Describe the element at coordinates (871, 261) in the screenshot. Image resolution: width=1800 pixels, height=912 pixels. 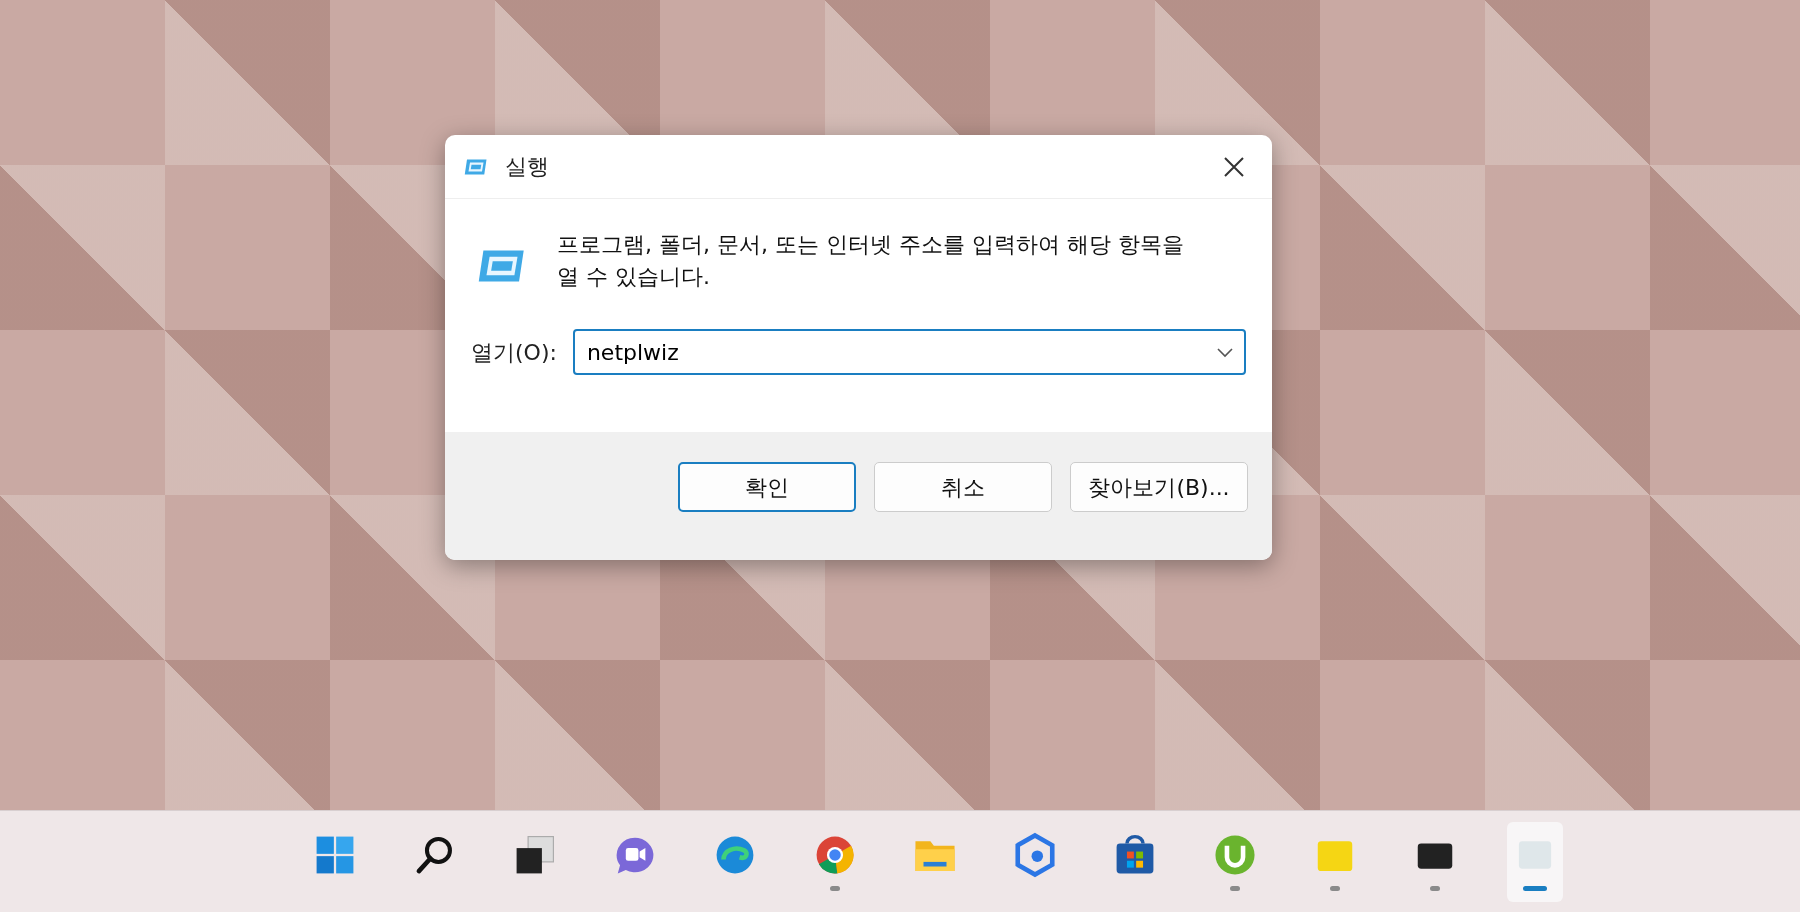
I see `instruction-text: 프로그램, 폴더, 문서, 또는 인터넷 주소를 입력하여 해당 항목을 열 수 있습니다.` at that location.